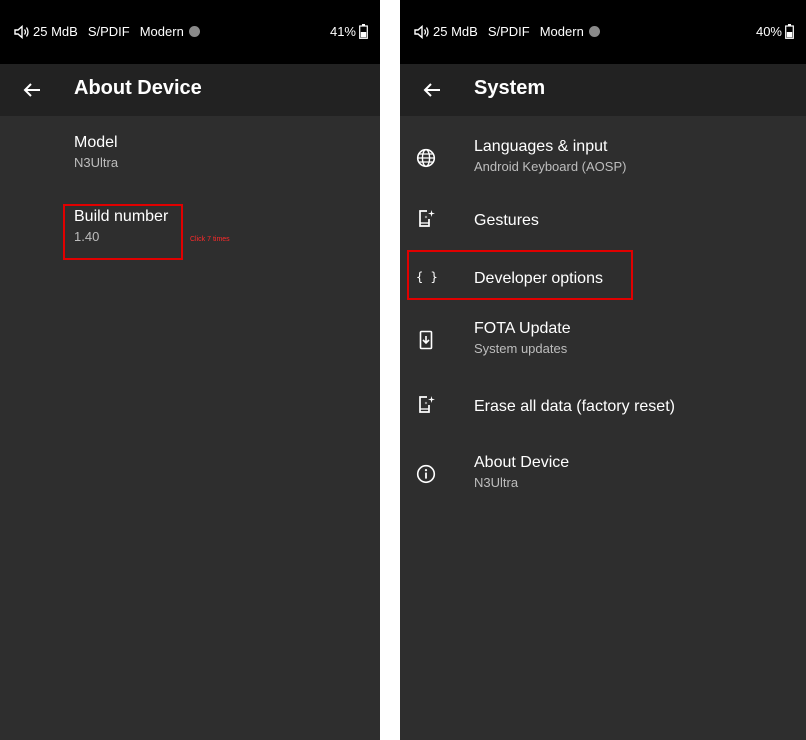  I want to click on list-item-factory-reset: Erase all data (factory reset), so click(603, 408).